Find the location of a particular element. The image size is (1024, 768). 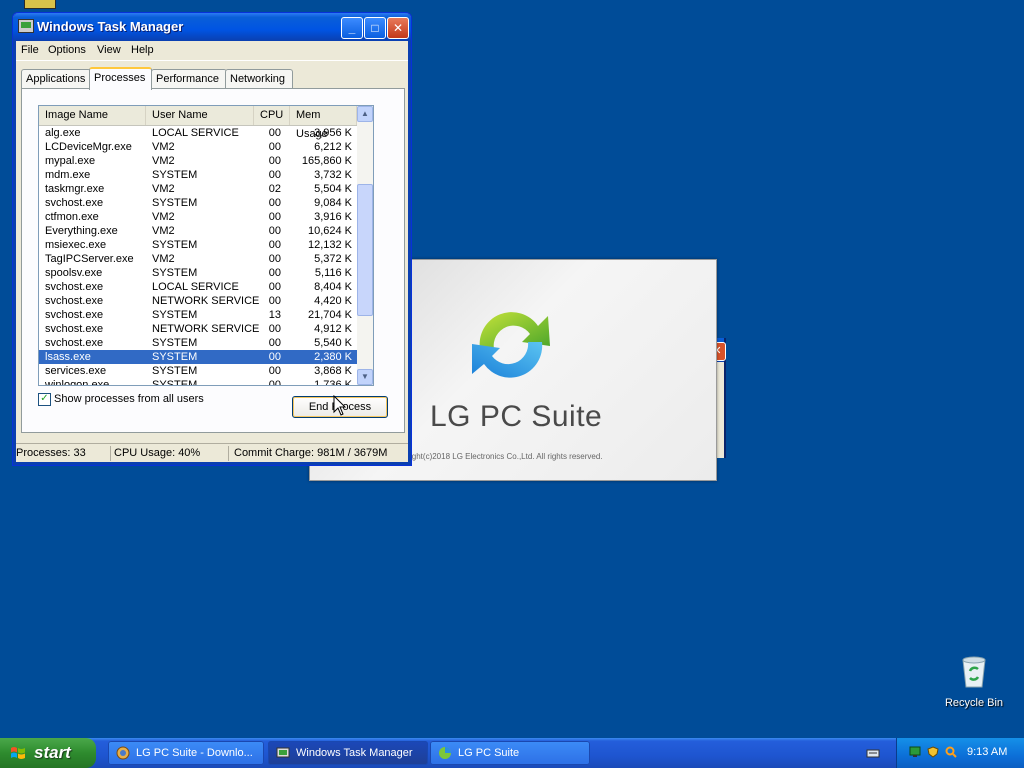

table-row: svchost.exe NETWORK SERVICE 00 4,420 K is located at coordinates (198, 301).